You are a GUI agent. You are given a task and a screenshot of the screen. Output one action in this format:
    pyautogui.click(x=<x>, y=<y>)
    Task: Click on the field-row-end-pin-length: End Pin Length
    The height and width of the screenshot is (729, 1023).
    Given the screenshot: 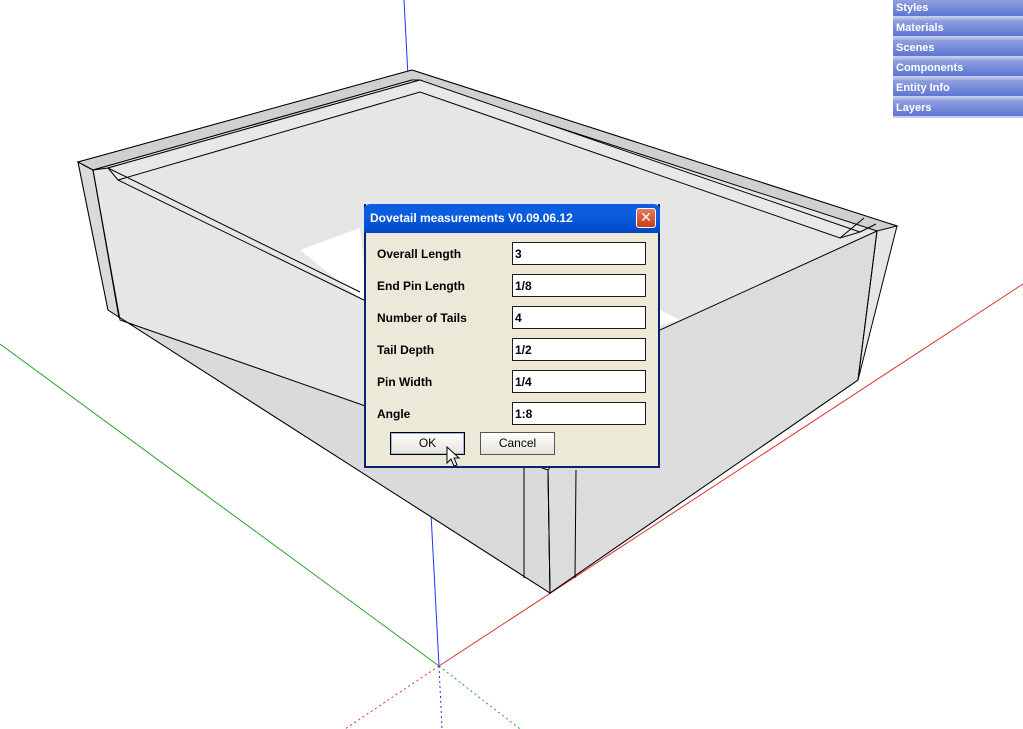 What is the action you would take?
    pyautogui.click(x=512, y=286)
    